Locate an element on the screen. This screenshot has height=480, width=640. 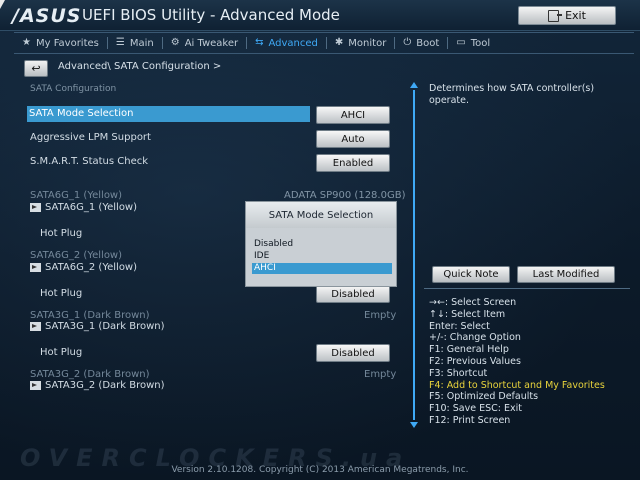
scroll-down-icon is located at coordinates (414, 425).